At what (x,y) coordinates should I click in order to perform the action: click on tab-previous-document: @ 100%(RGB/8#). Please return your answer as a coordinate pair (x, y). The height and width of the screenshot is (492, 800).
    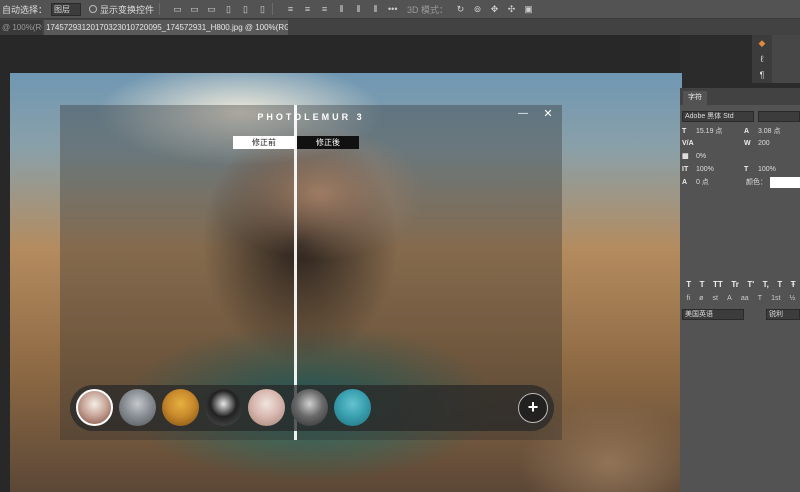
    Looking at the image, I should click on (21, 27).